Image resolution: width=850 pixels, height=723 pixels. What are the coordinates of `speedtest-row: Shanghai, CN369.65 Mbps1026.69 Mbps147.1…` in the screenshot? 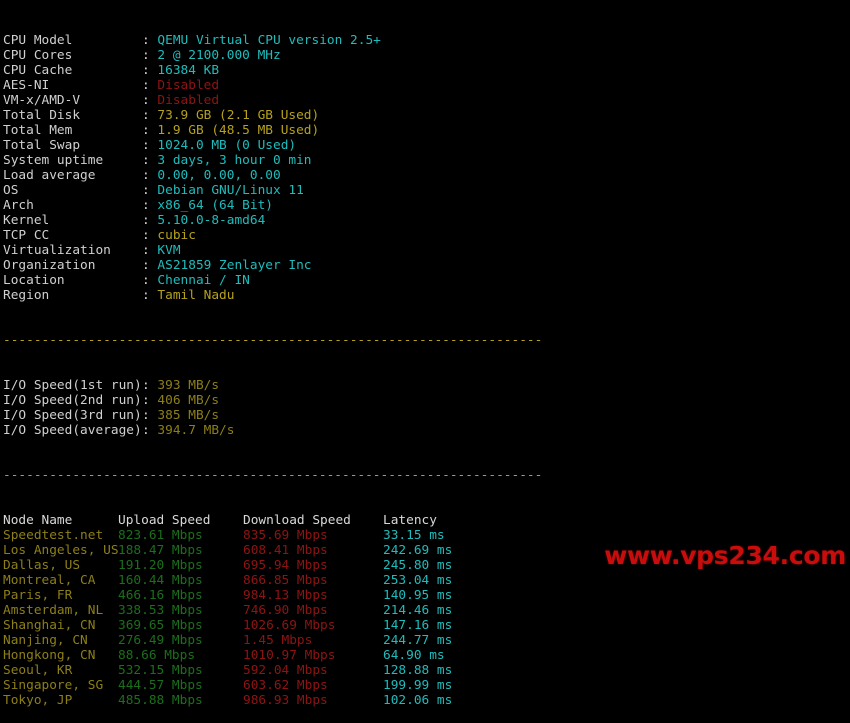 It's located at (426, 625).